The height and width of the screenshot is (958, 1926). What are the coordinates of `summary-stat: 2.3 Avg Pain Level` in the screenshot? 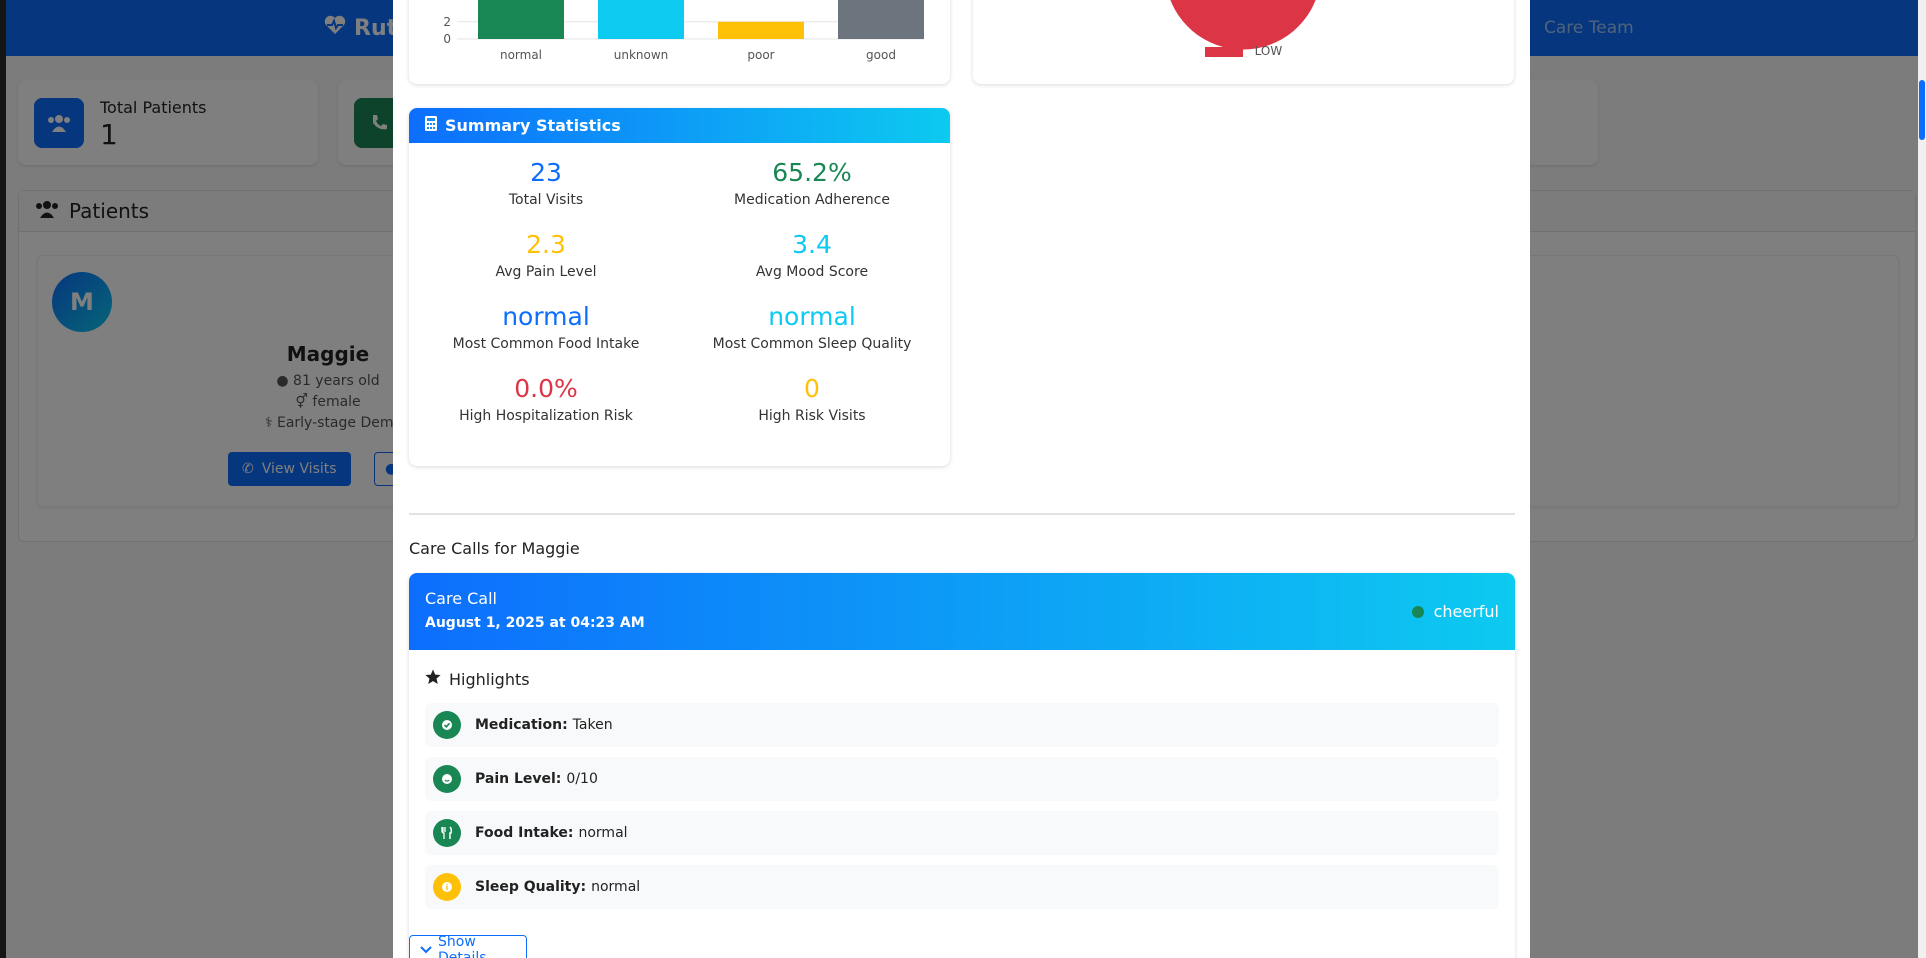 It's located at (546, 255).